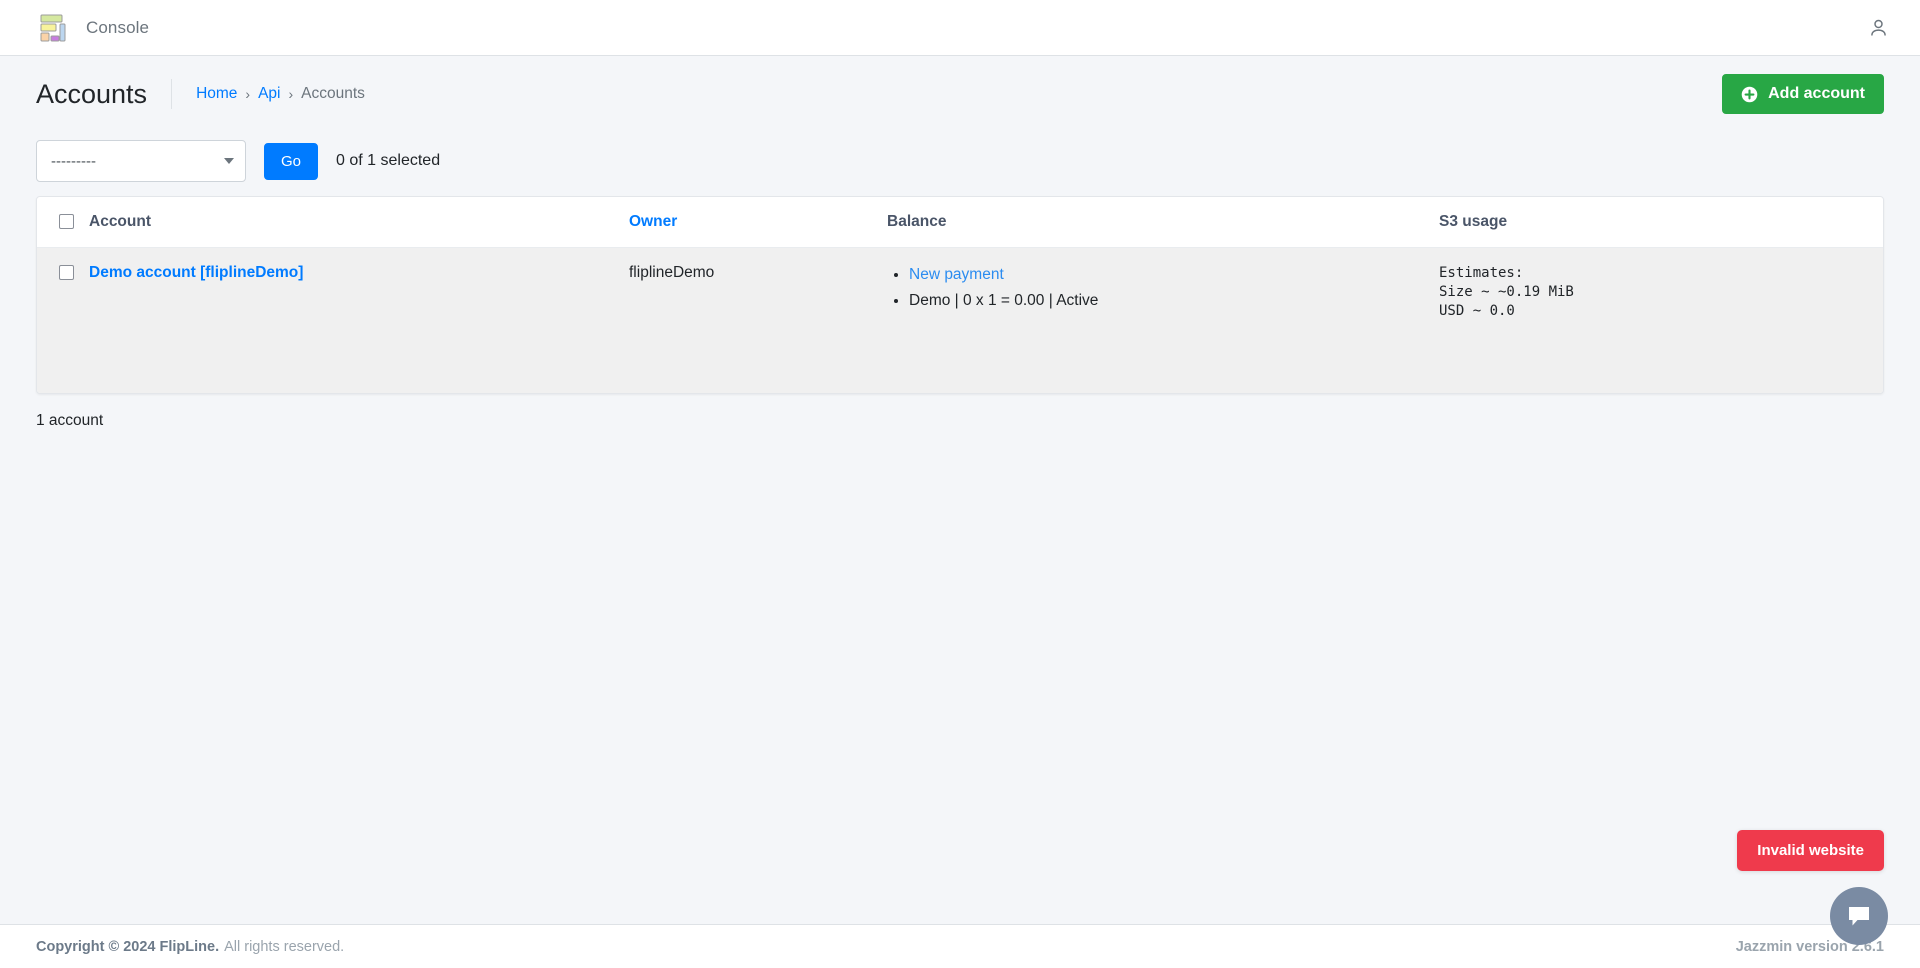 This screenshot has width=1920, height=968. What do you see at coordinates (917, 221) in the screenshot?
I see `column-balance-label: Balance` at bounding box center [917, 221].